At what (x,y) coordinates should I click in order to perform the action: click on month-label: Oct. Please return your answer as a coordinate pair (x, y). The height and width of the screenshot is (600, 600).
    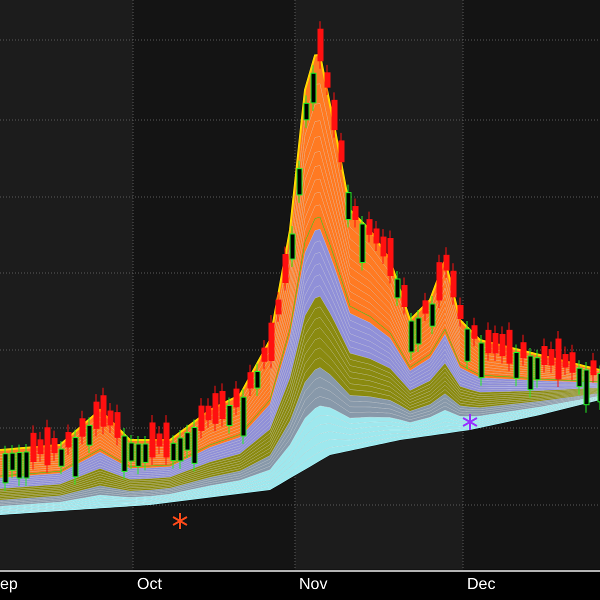
    Looking at the image, I should click on (149, 584).